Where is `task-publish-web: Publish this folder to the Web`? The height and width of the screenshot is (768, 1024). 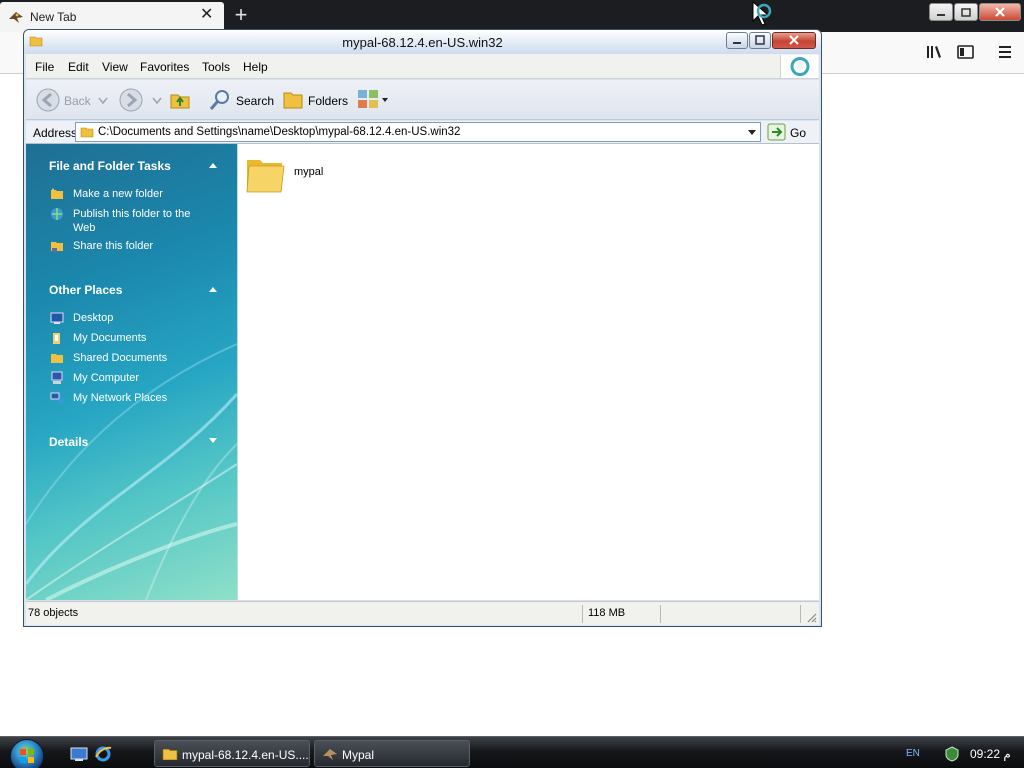
task-publish-web: Publish this folder to the Web is located at coordinates (140, 221).